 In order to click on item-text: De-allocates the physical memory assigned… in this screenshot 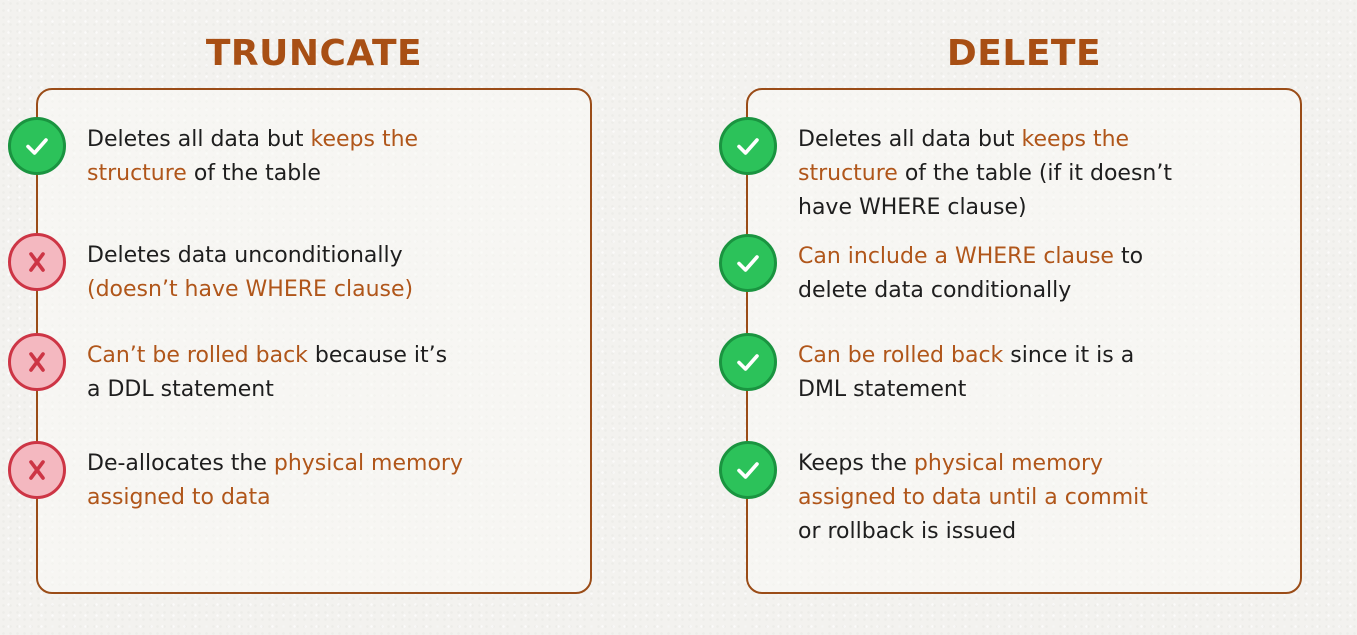, I will do `click(275, 481)`.